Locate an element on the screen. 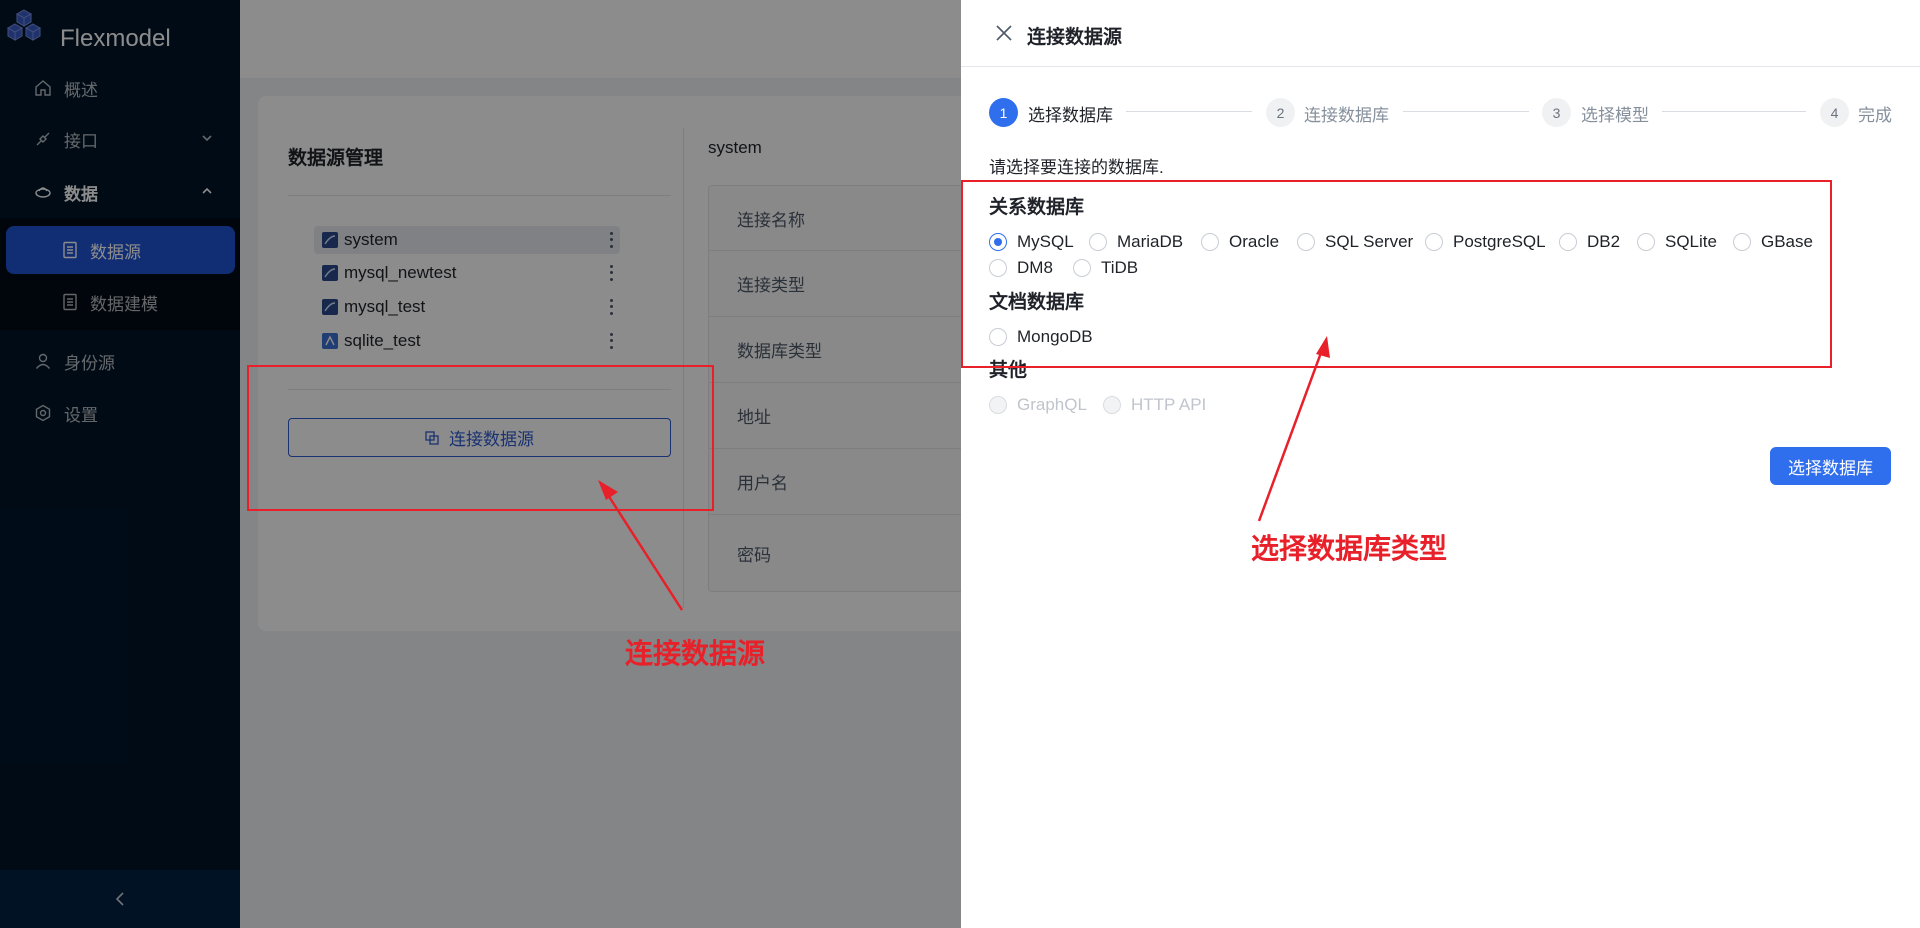  step-1-label: 选择数据库 is located at coordinates (1070, 115).